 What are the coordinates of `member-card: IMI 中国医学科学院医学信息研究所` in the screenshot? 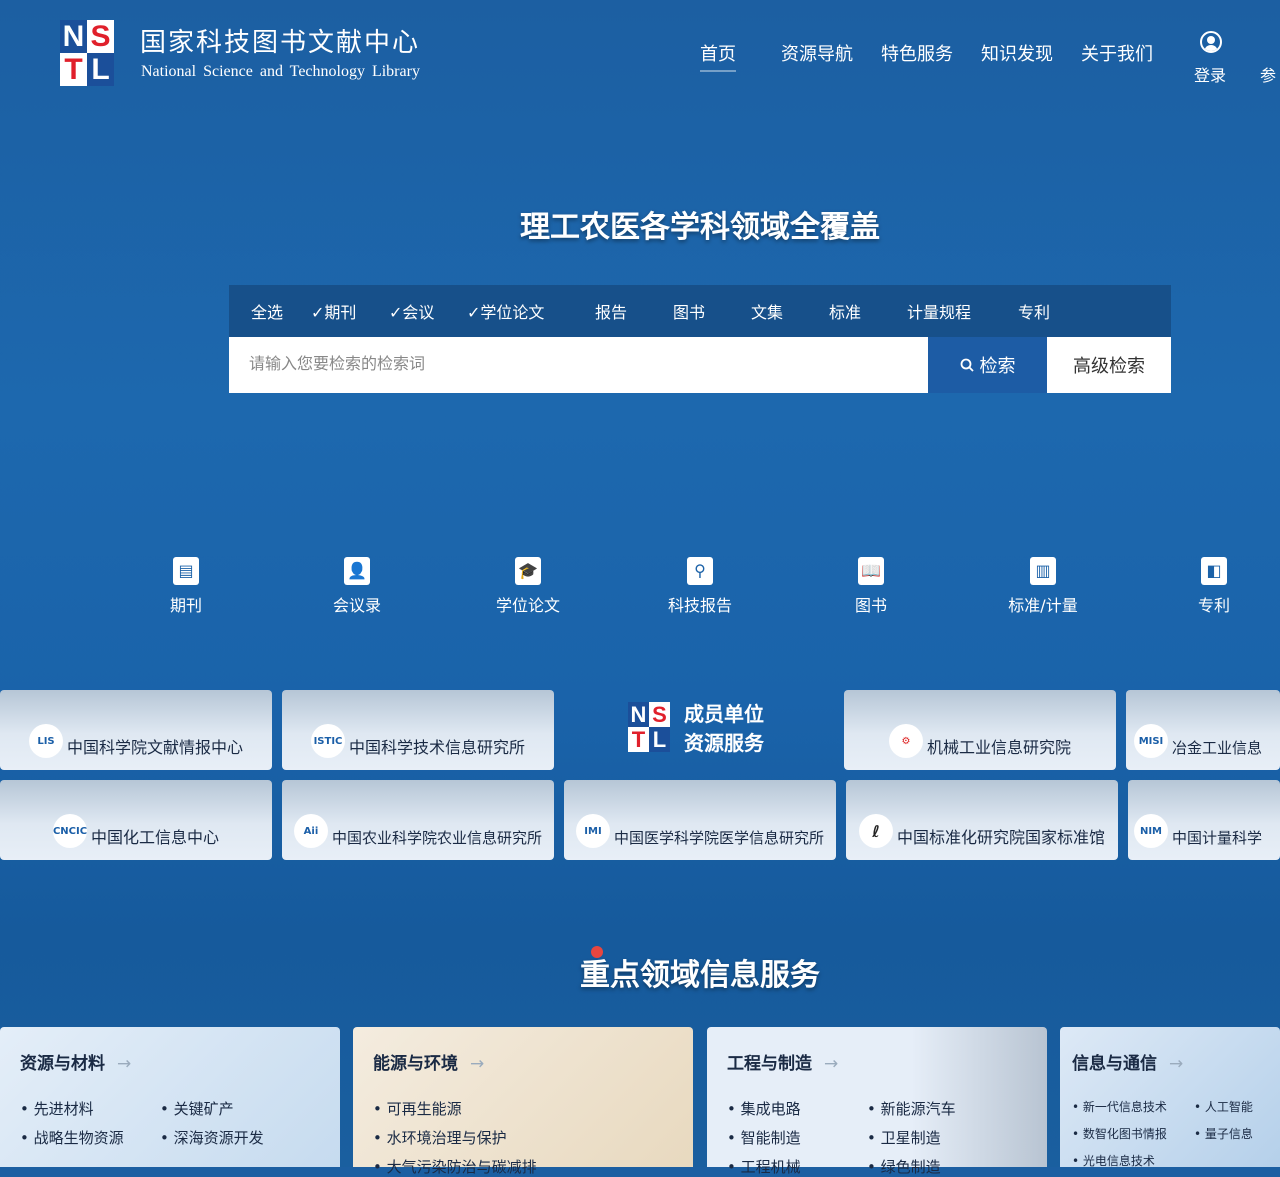 It's located at (700, 820).